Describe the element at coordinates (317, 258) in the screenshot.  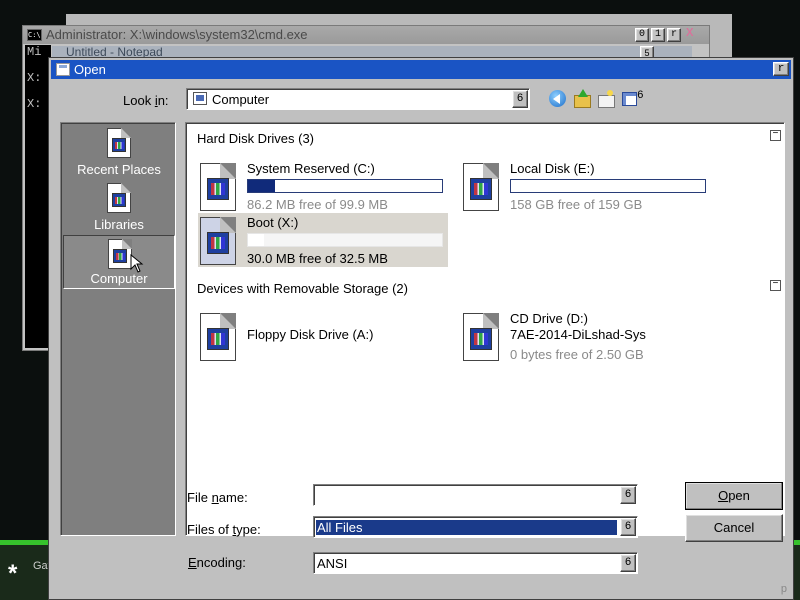
I see `drive-free-space: 30.0 MB free of 32.5 MB` at that location.